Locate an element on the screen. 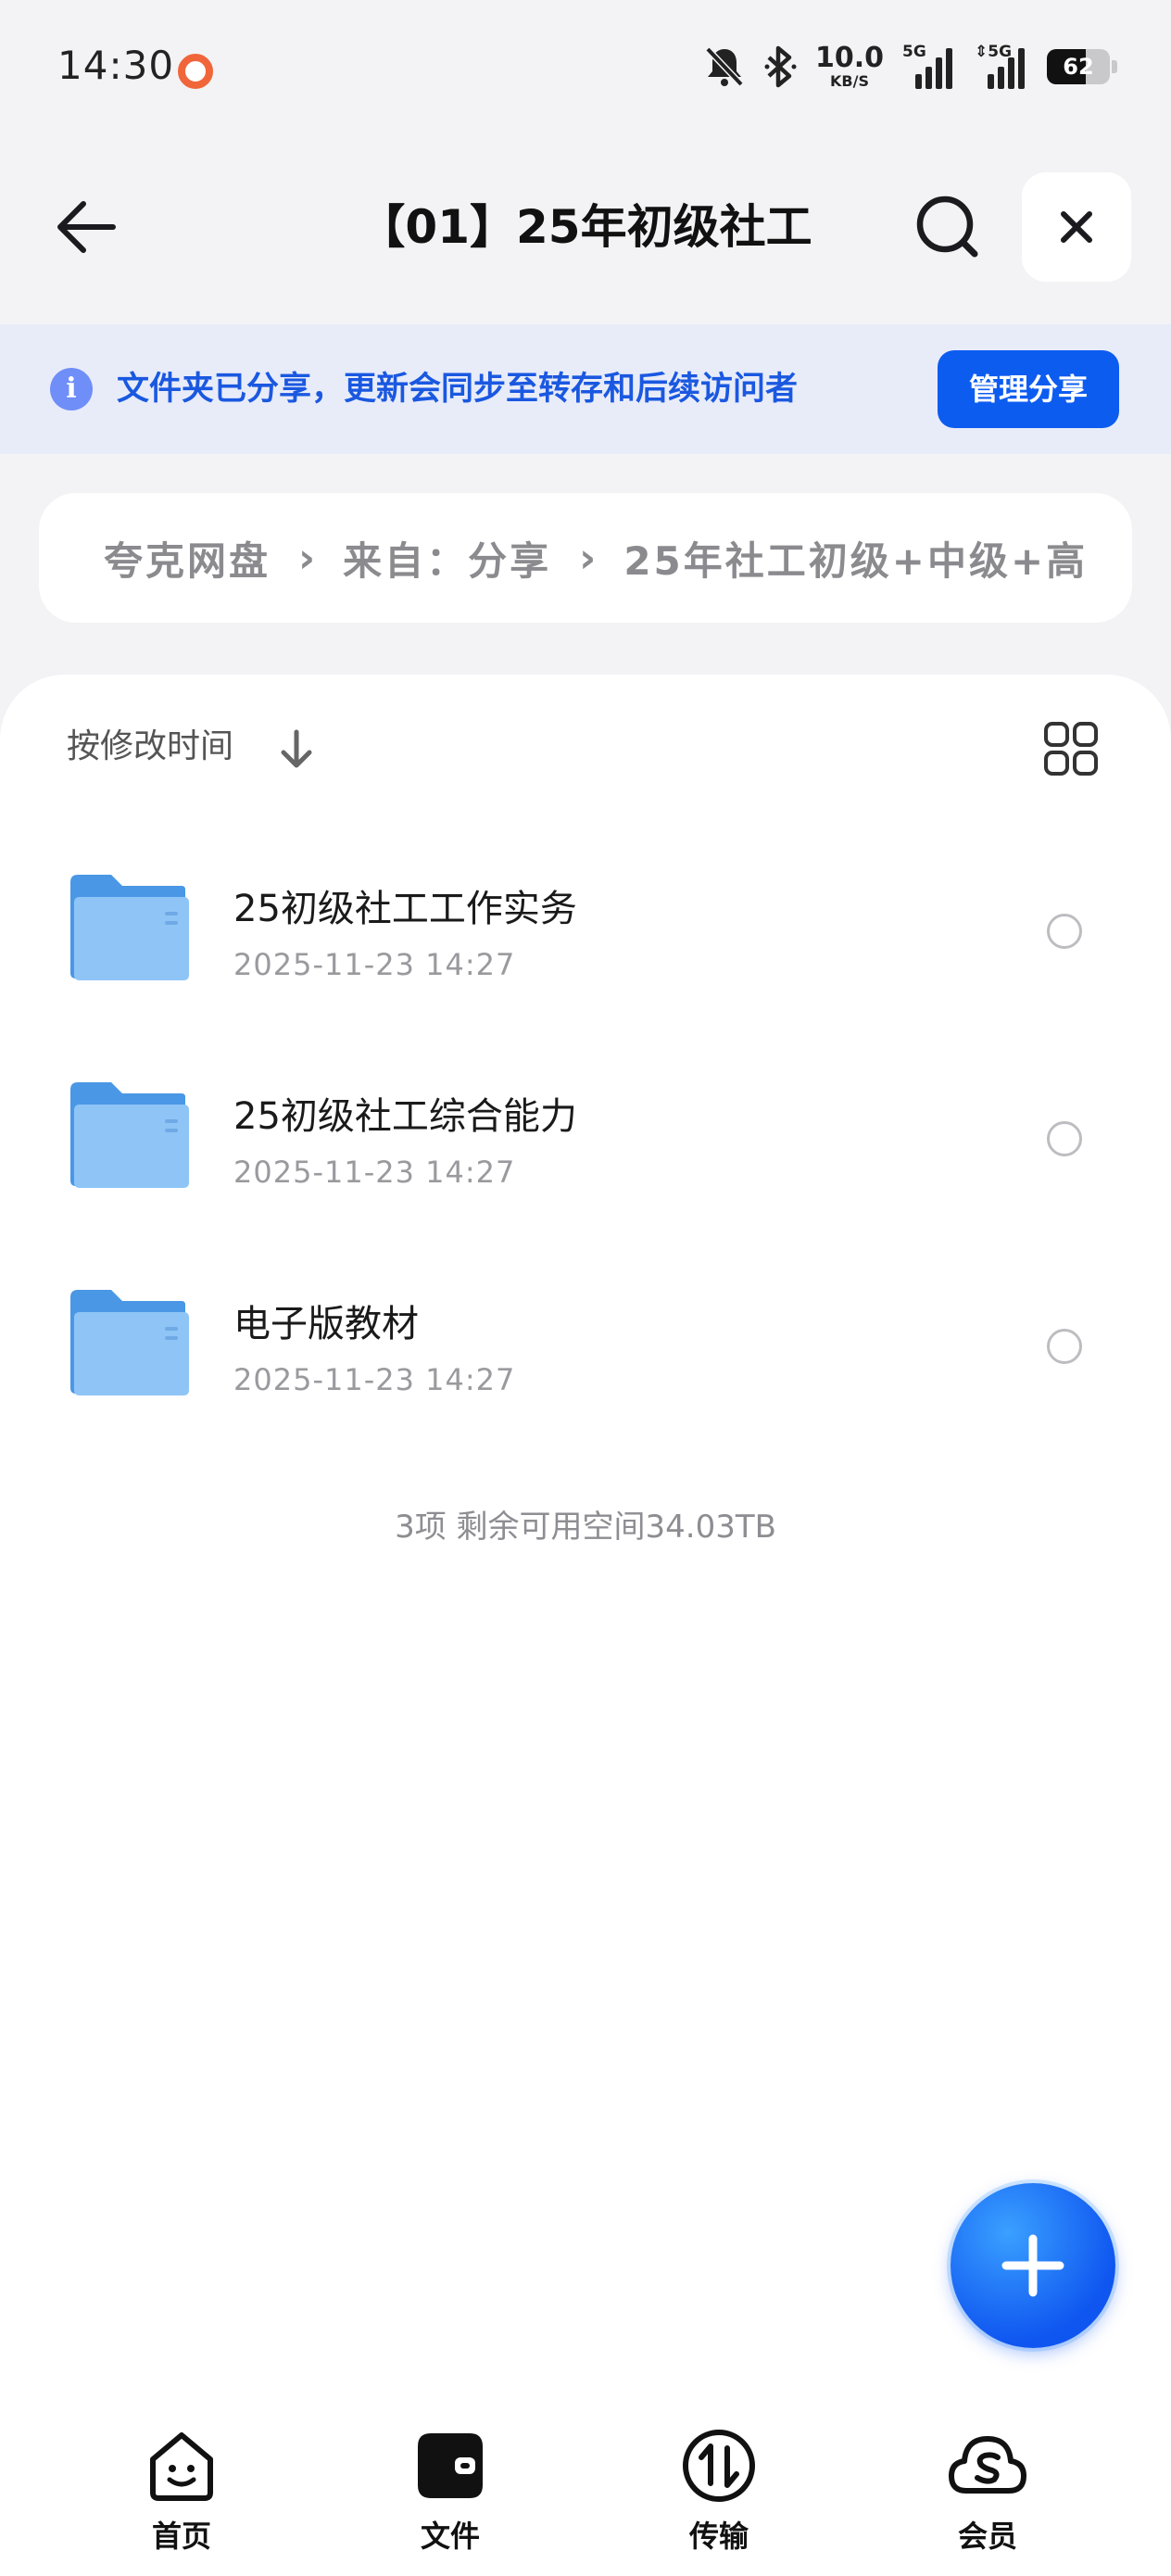  page-title: 【01】25年初级社工 is located at coordinates (585, 227).